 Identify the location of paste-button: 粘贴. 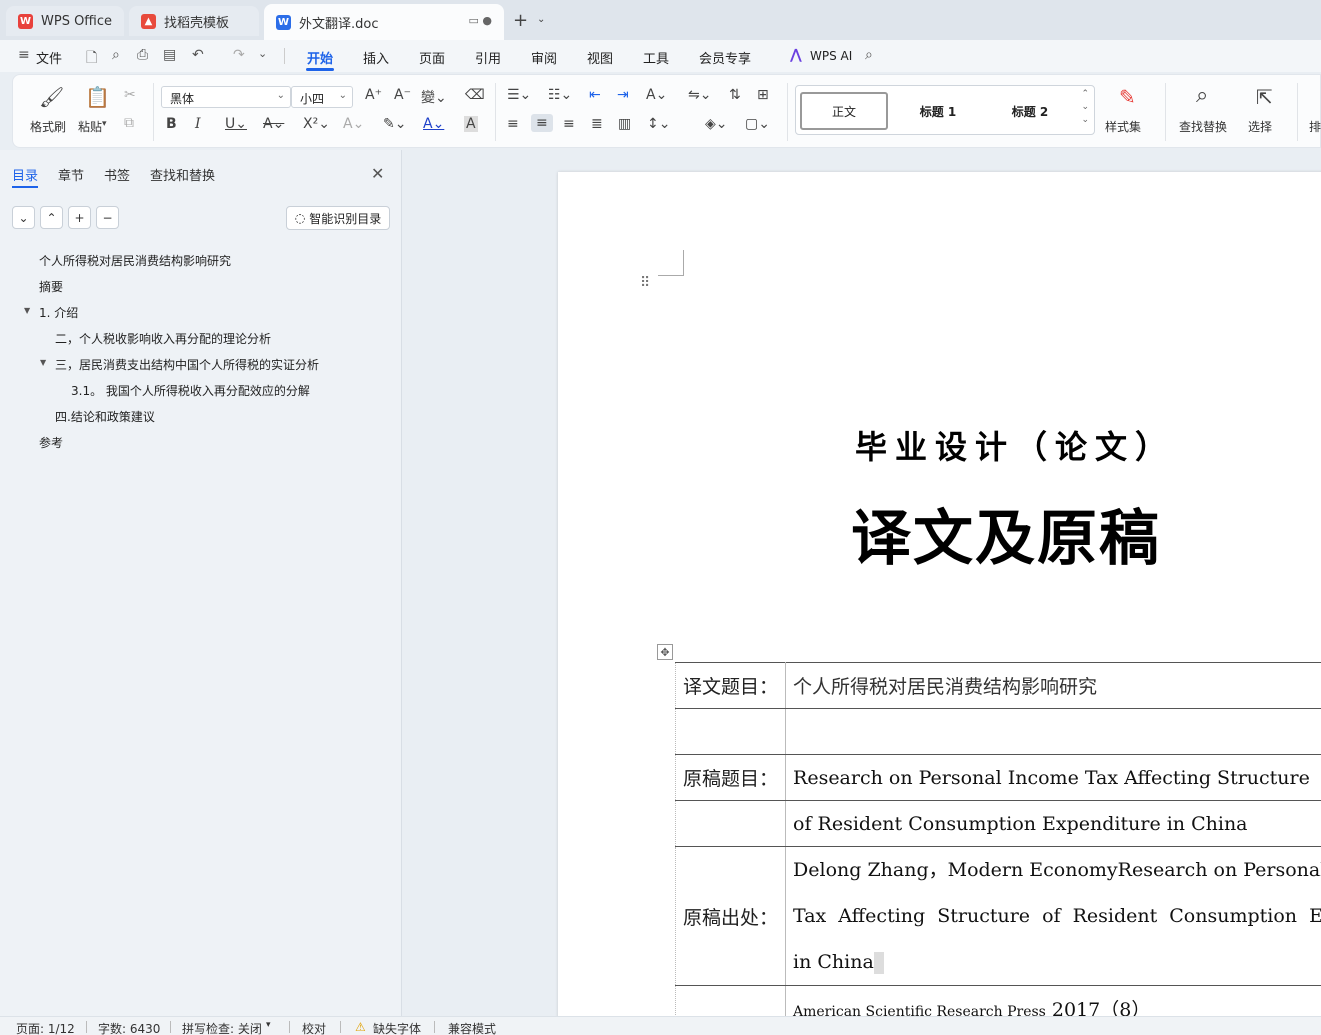
(90, 126).